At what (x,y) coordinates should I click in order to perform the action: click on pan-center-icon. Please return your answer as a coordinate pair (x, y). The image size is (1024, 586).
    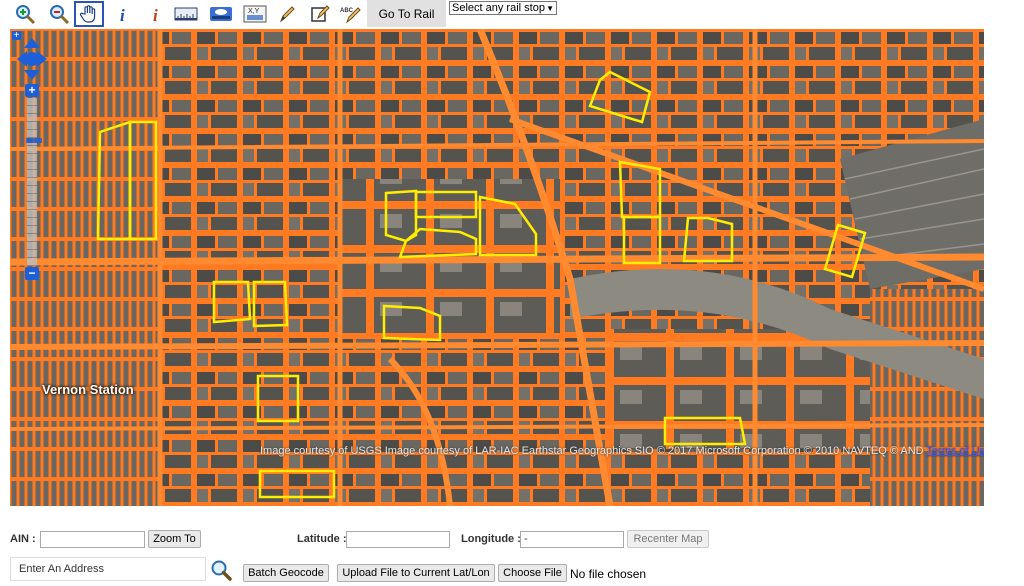
    Looking at the image, I should click on (32, 59).